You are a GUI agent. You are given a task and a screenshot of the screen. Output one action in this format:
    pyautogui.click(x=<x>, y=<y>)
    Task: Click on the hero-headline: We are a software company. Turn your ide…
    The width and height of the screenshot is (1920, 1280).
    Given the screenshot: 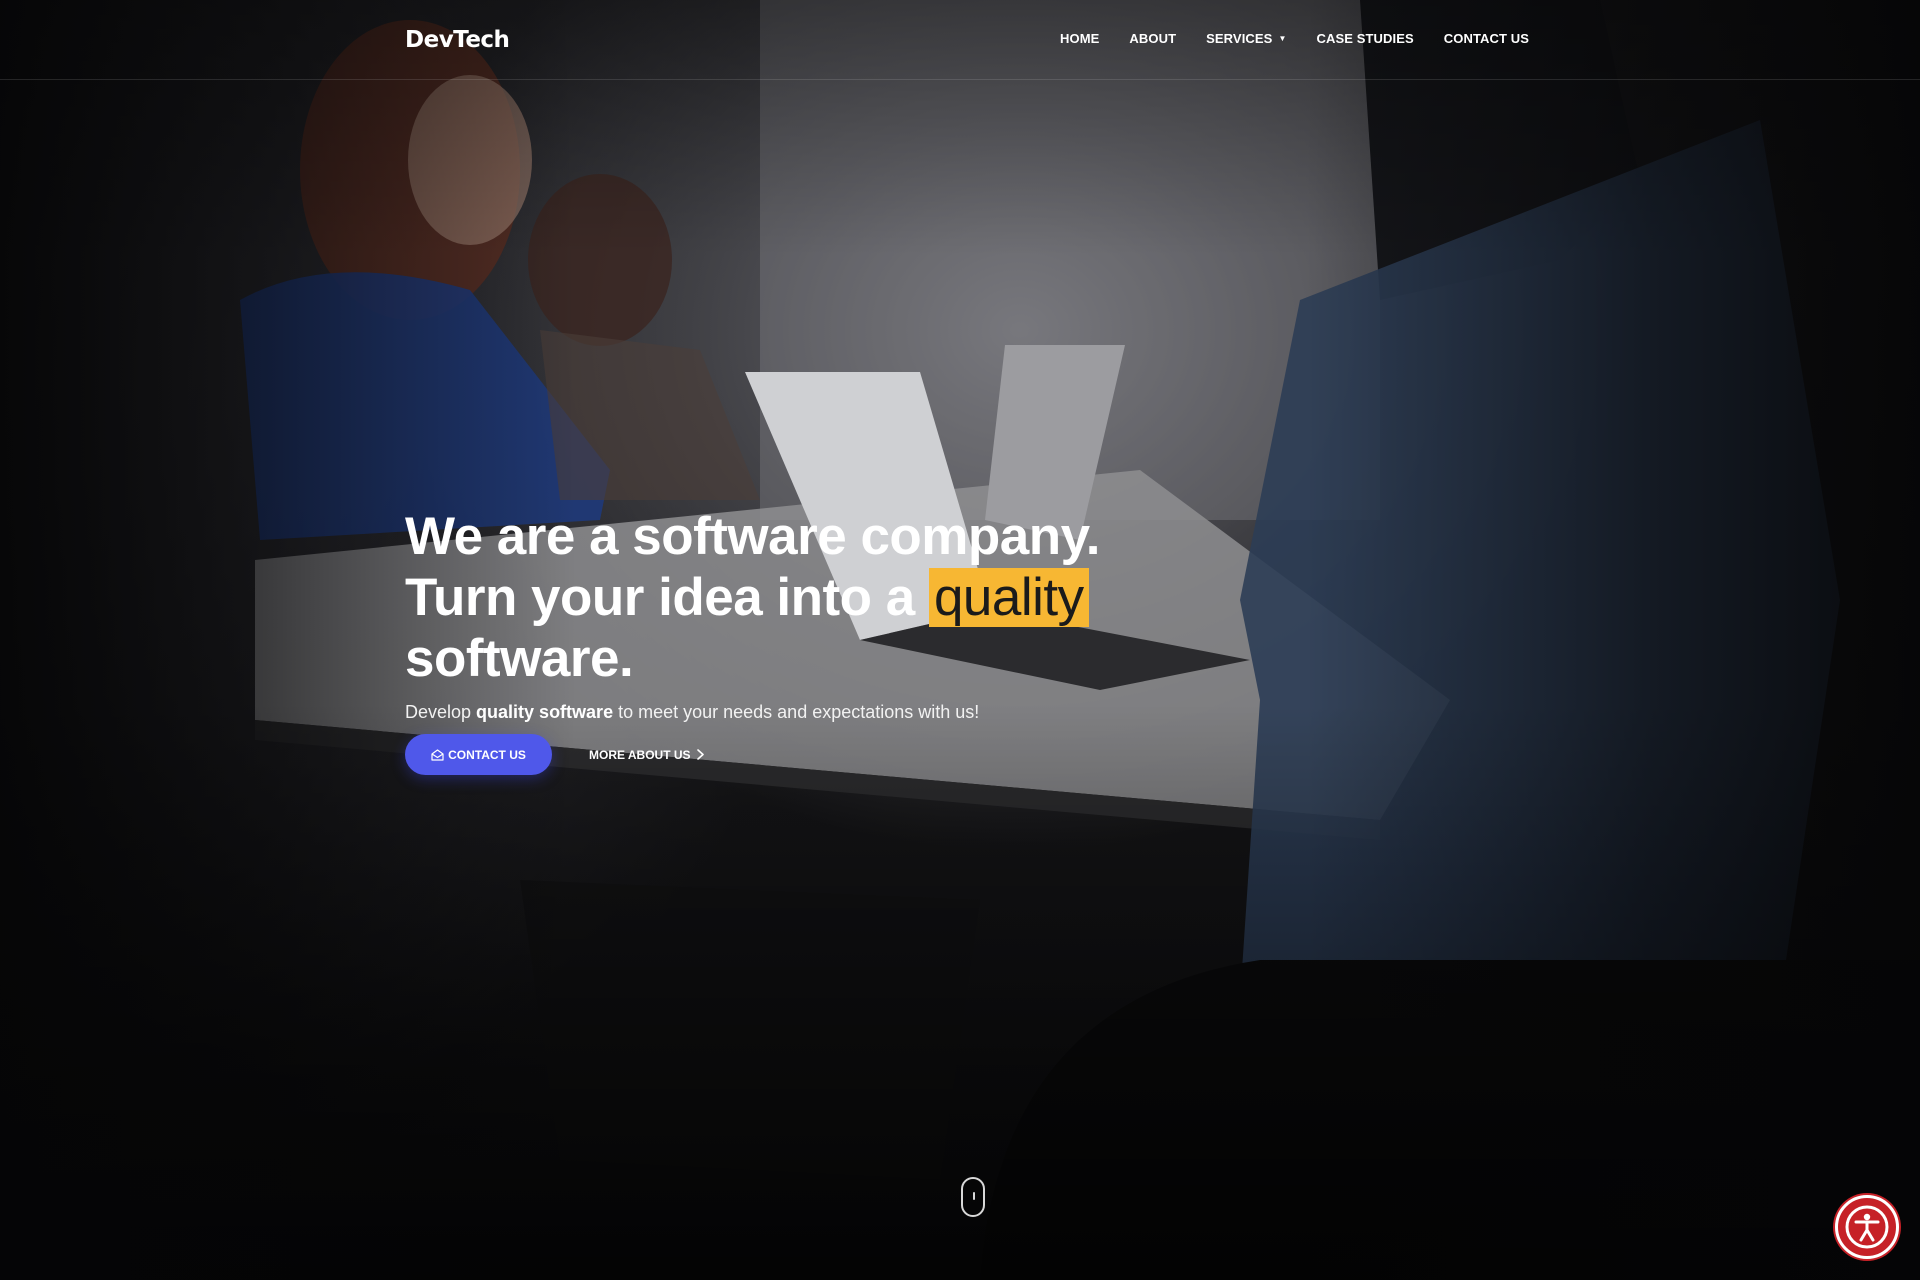 What is the action you would take?
    pyautogui.click(x=785, y=597)
    